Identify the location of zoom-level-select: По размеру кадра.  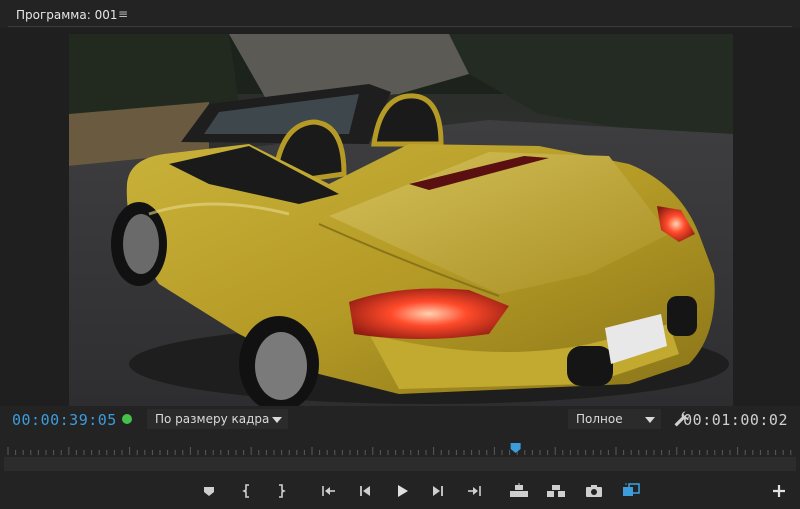
(217, 419).